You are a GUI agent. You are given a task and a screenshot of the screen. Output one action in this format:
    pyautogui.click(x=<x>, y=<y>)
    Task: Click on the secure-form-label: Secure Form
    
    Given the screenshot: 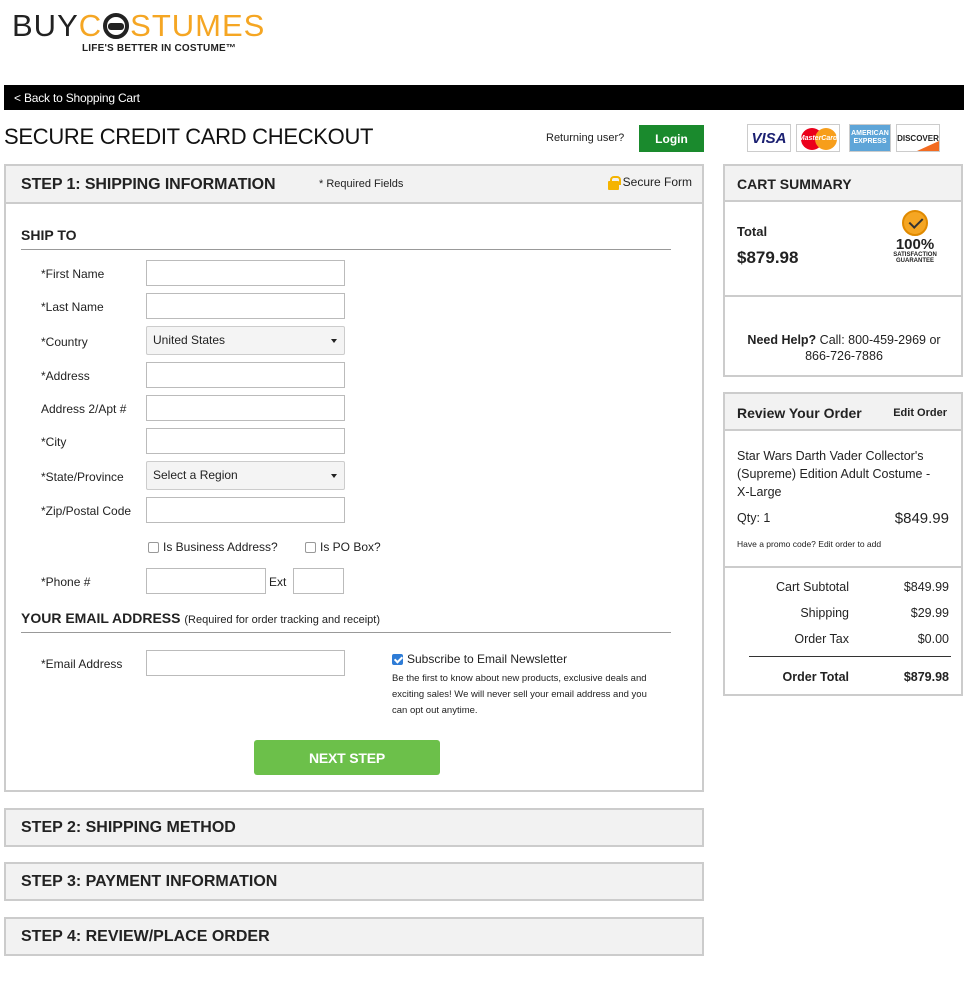 What is the action you would take?
    pyautogui.click(x=649, y=182)
    